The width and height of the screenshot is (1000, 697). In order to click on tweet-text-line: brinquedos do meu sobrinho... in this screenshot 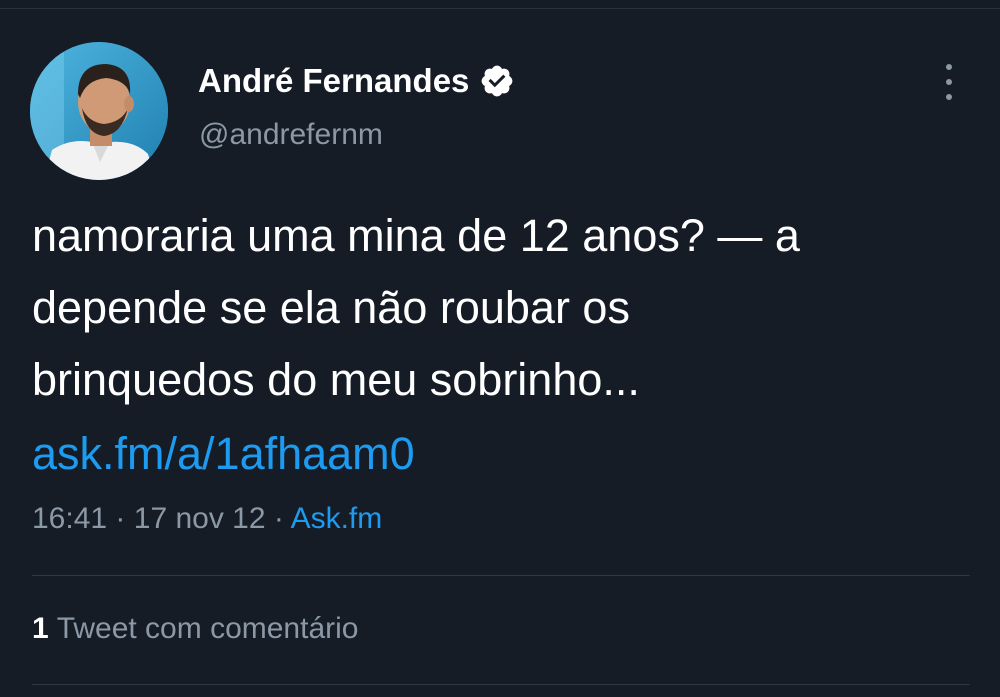, I will do `click(336, 379)`.